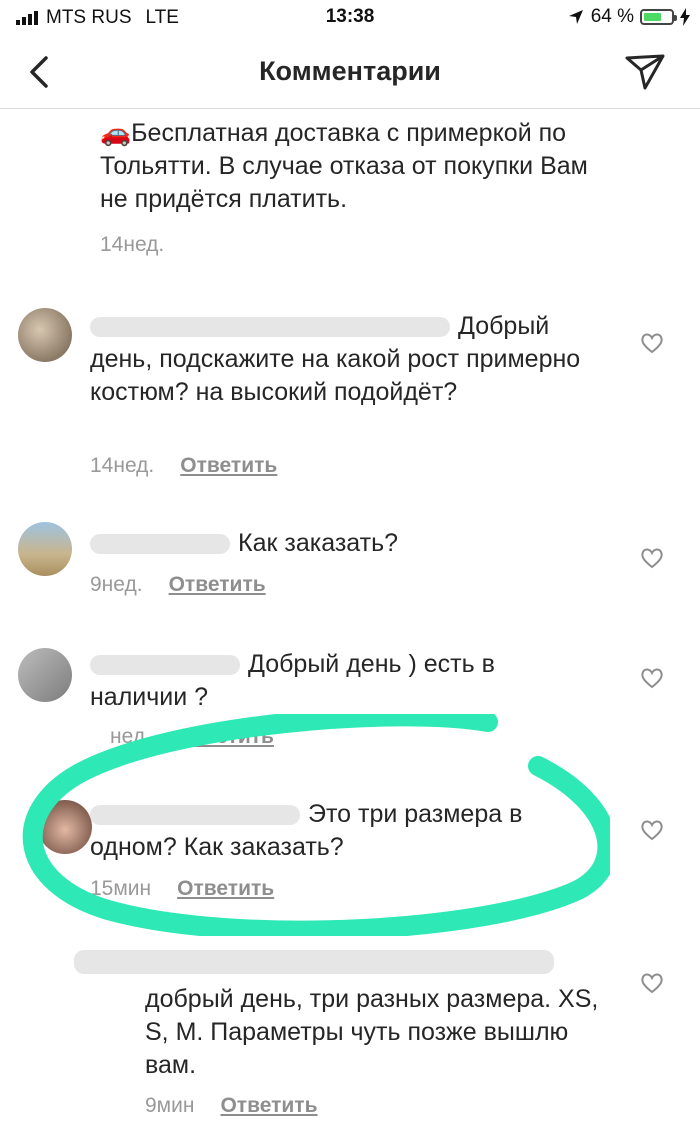 This screenshot has height=1138, width=700. I want to click on comment-meta: 15мин Ответить, so click(182, 889).